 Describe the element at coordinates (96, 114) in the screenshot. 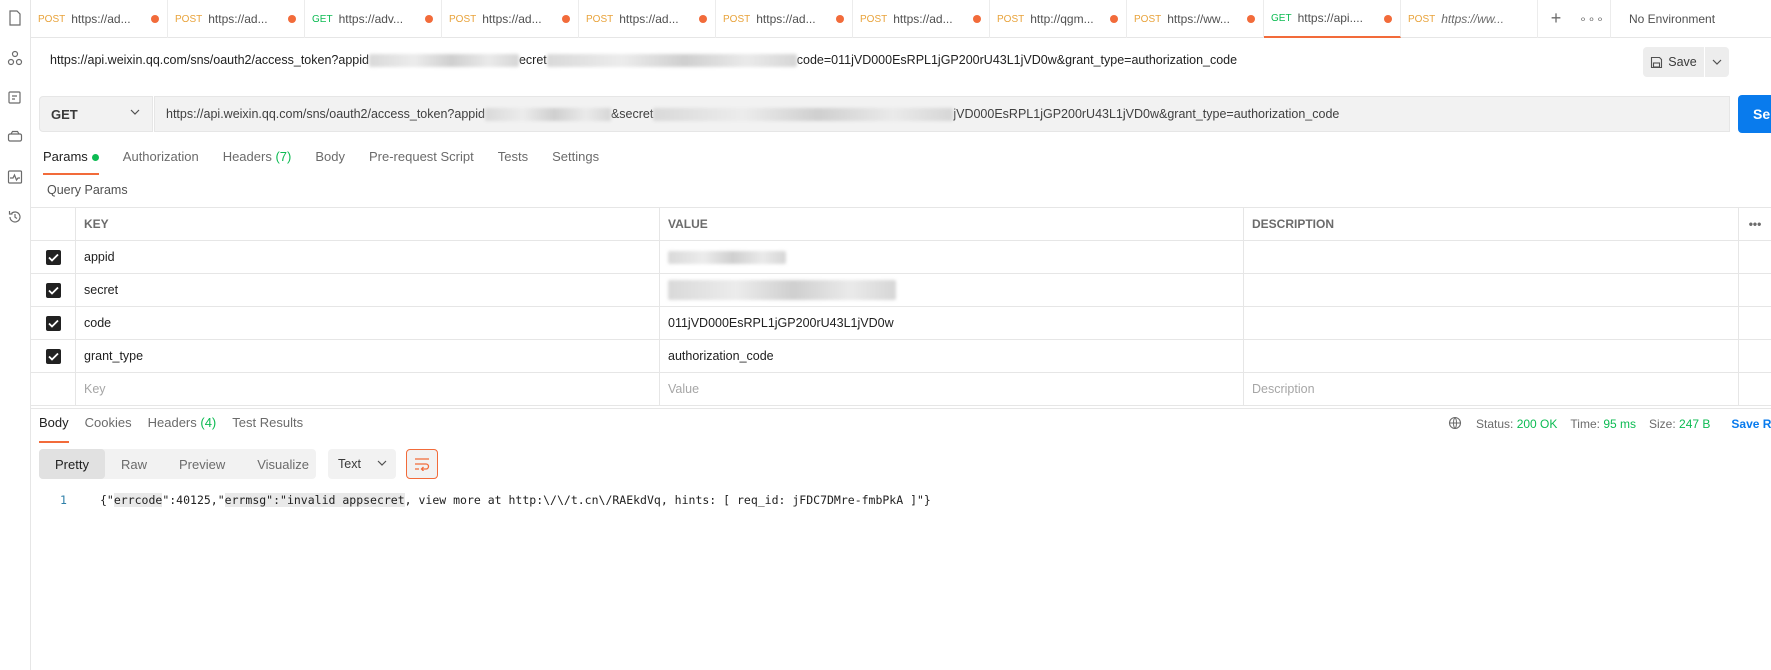

I see `method-select: GET` at that location.